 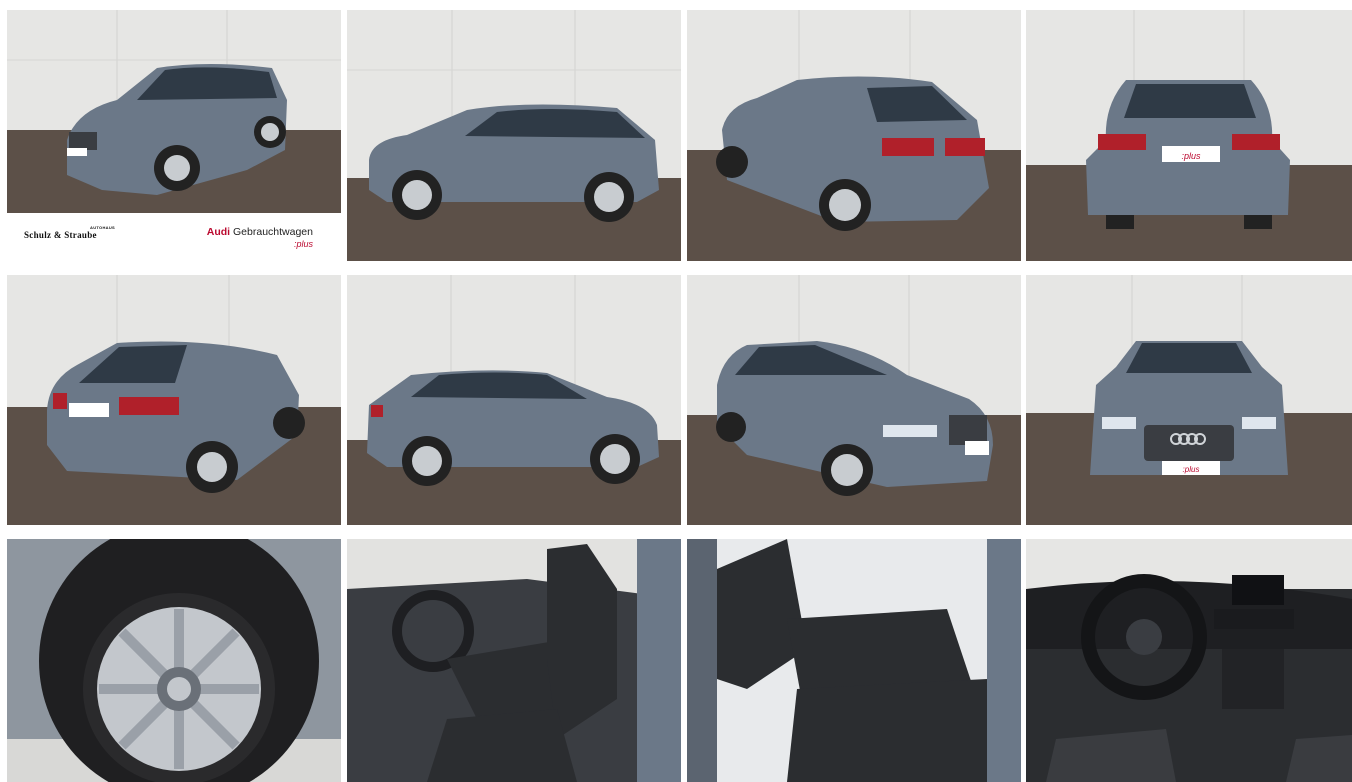 I want to click on photo-cockpit, so click(x=1189, y=660).